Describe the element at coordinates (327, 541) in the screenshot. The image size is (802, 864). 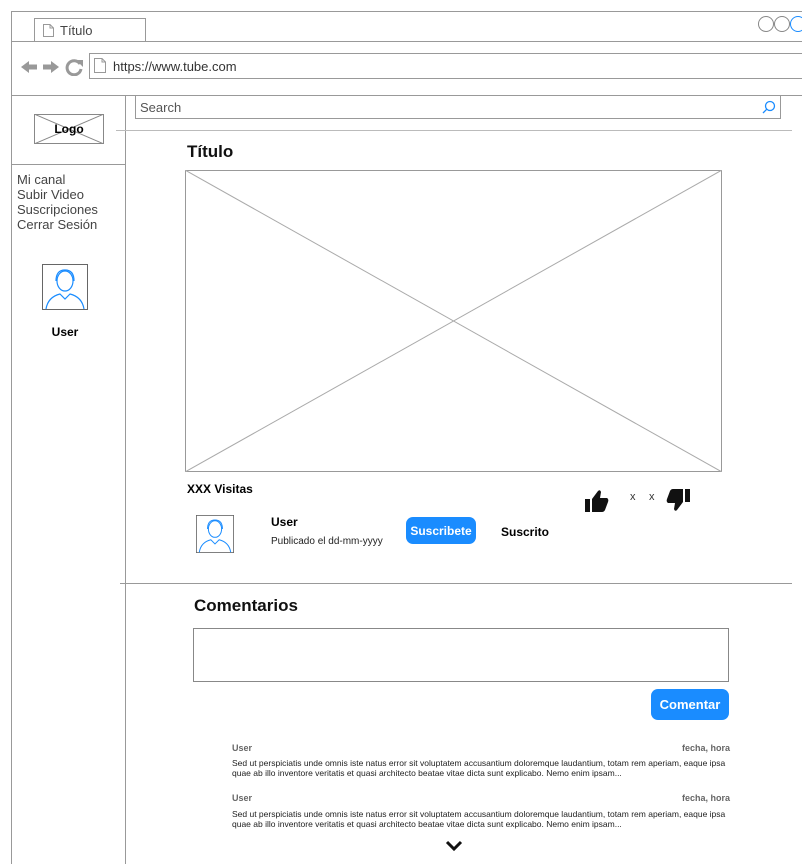
I see `publish-date: Publicado el dd-mm-yyyy` at that location.